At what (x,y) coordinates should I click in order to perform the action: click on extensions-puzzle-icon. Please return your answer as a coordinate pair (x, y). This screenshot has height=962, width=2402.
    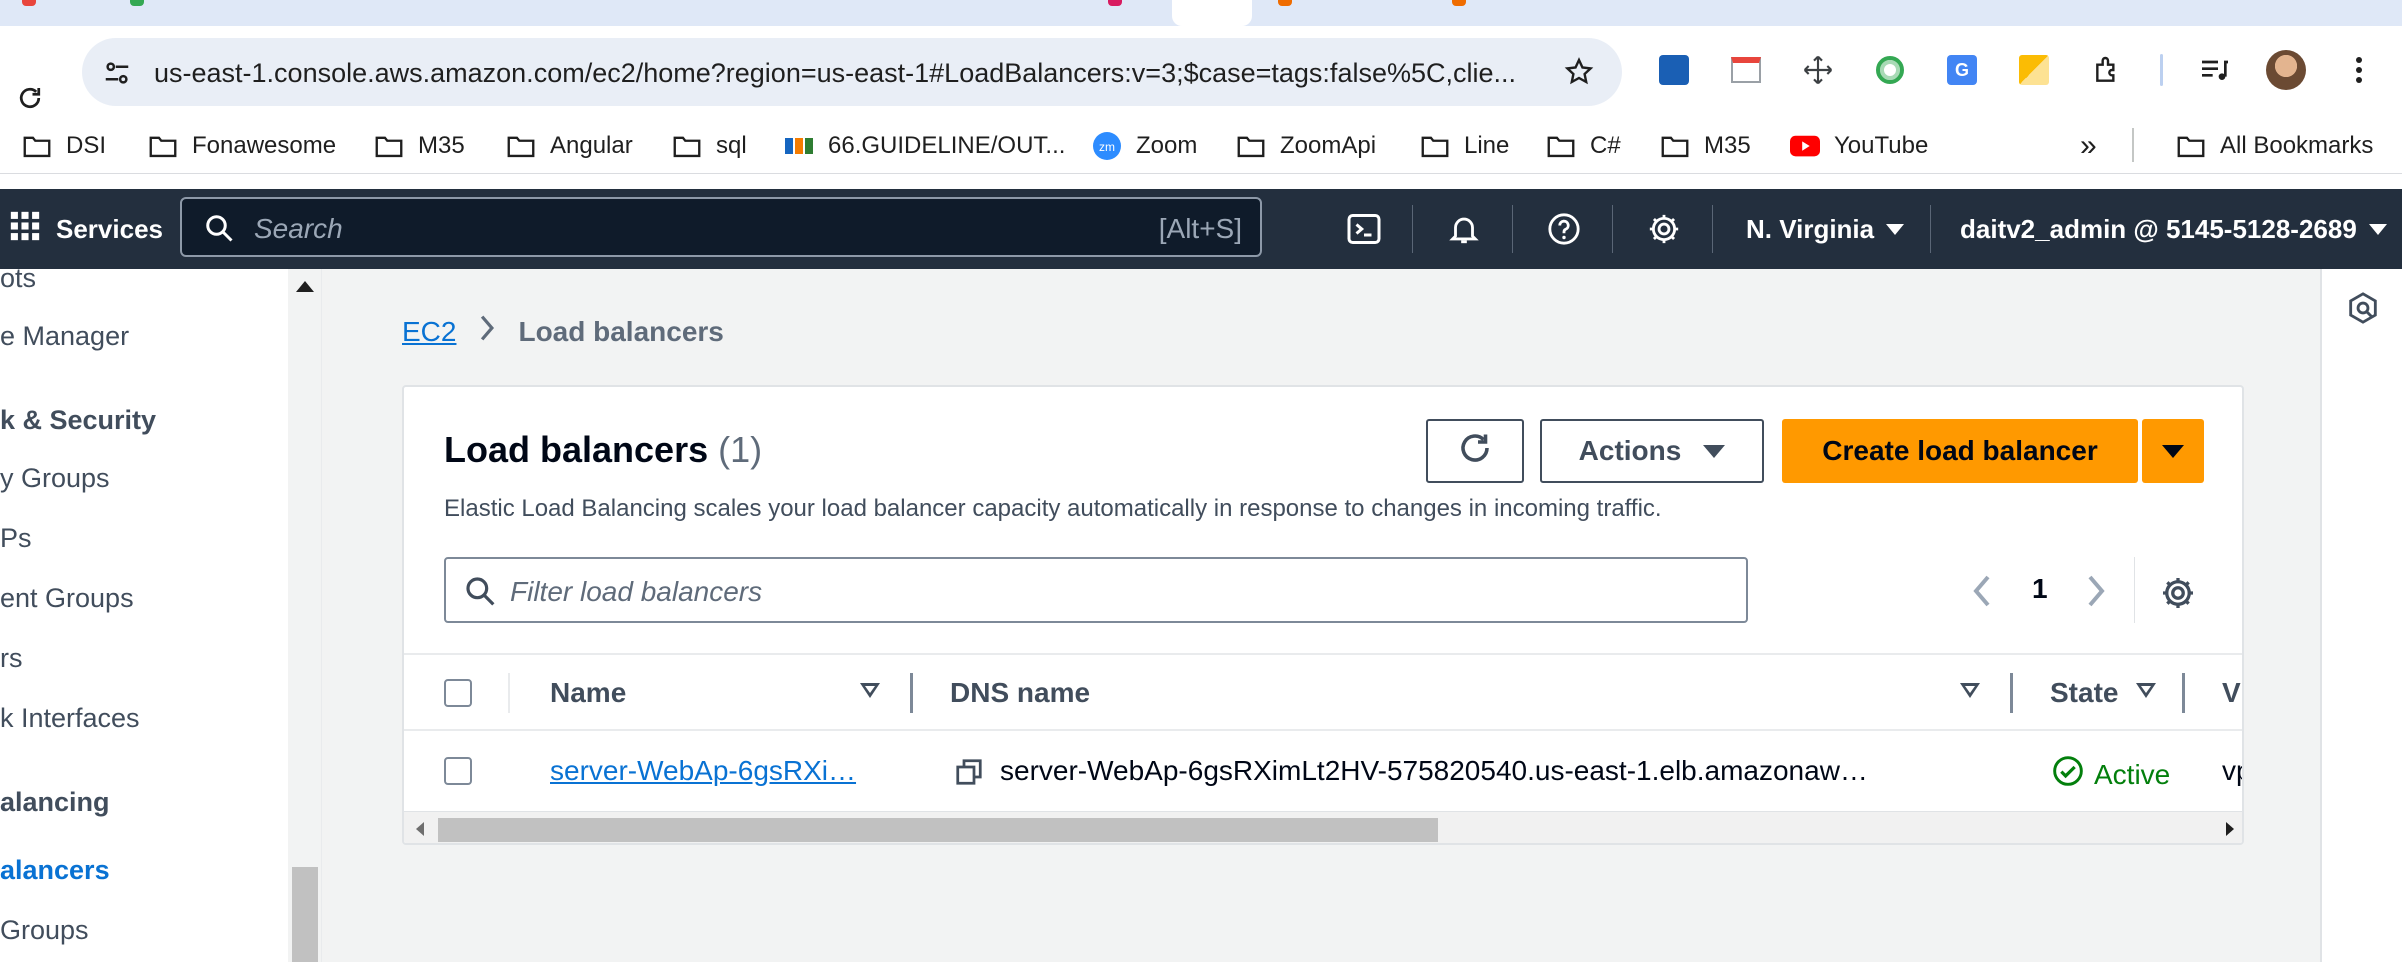
    Looking at the image, I should click on (2108, 70).